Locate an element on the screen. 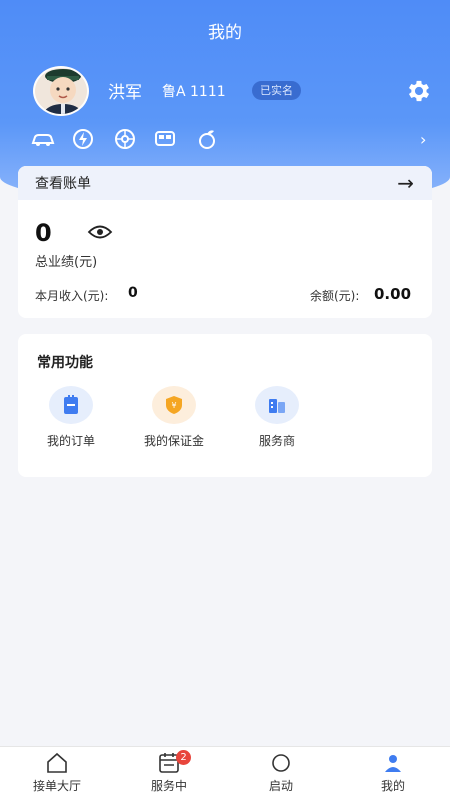 The image size is (450, 800). my-orders-button: 我的订单 is located at coordinates (71, 417).